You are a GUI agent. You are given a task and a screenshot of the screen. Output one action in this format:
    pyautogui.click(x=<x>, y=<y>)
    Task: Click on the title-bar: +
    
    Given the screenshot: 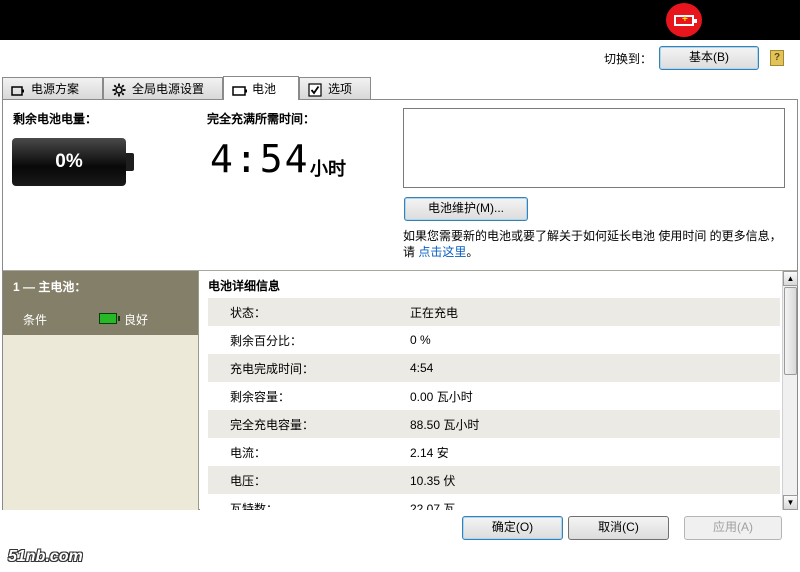 What is the action you would take?
    pyautogui.click(x=400, y=20)
    